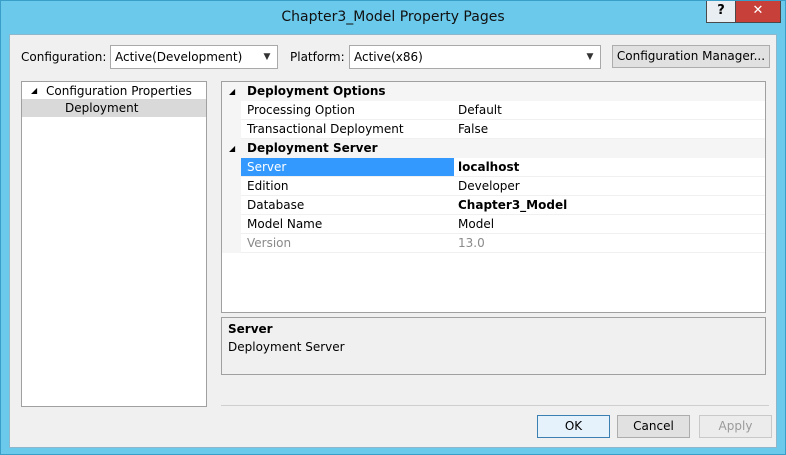 The image size is (786, 455). Describe the element at coordinates (325, 129) in the screenshot. I see `property-name: Transactional Deployment` at that location.